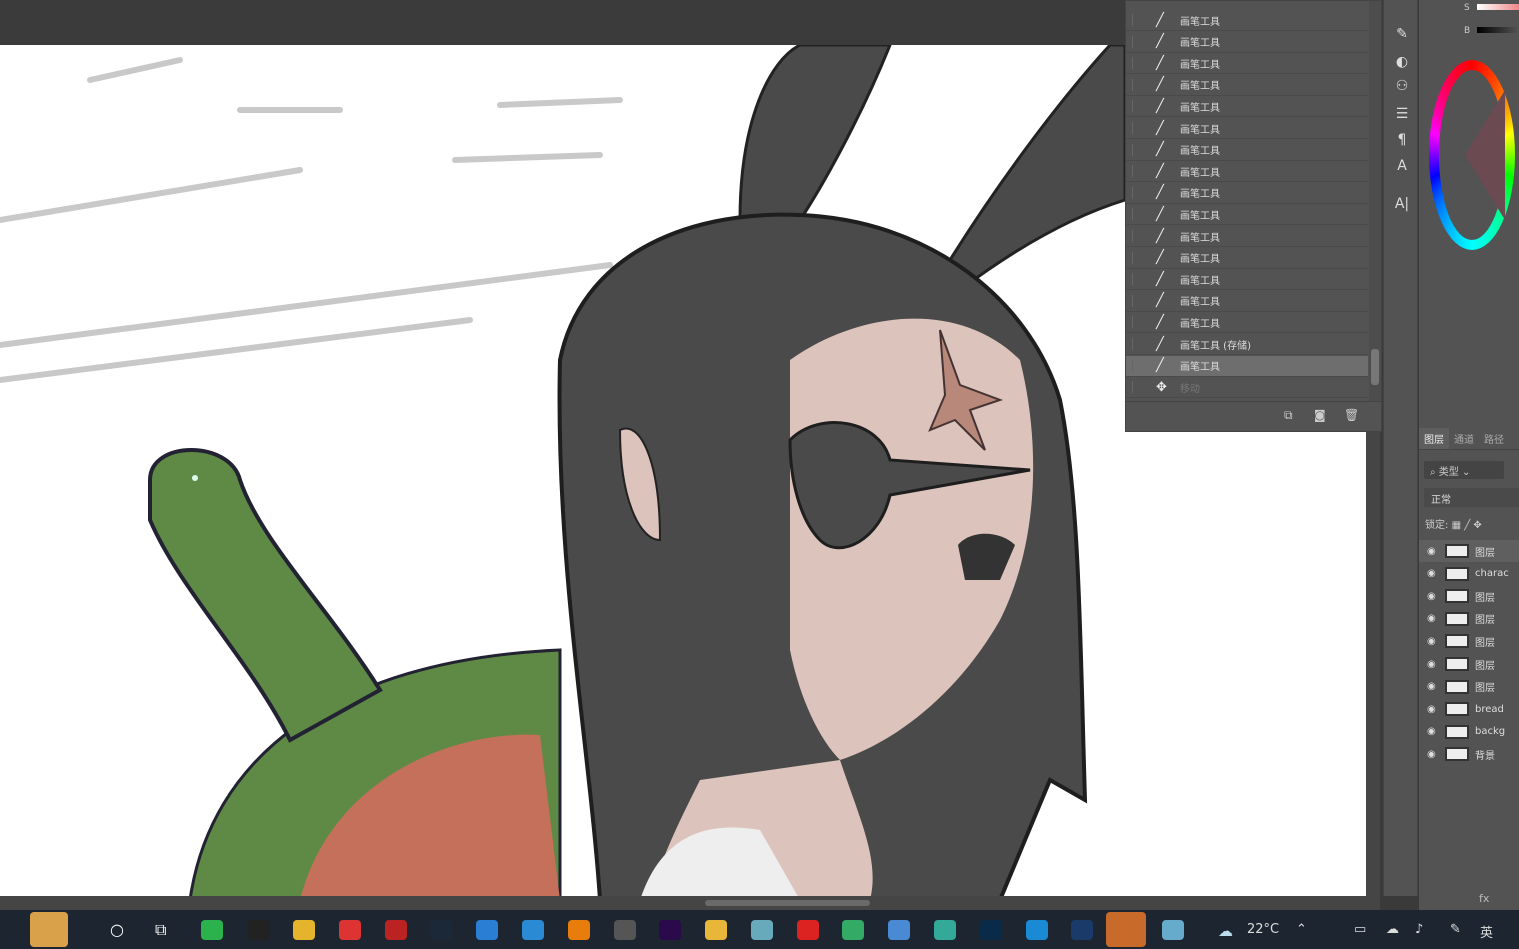  What do you see at coordinates (1464, 438) in the screenshot?
I see `tab-channels: 通道` at bounding box center [1464, 438].